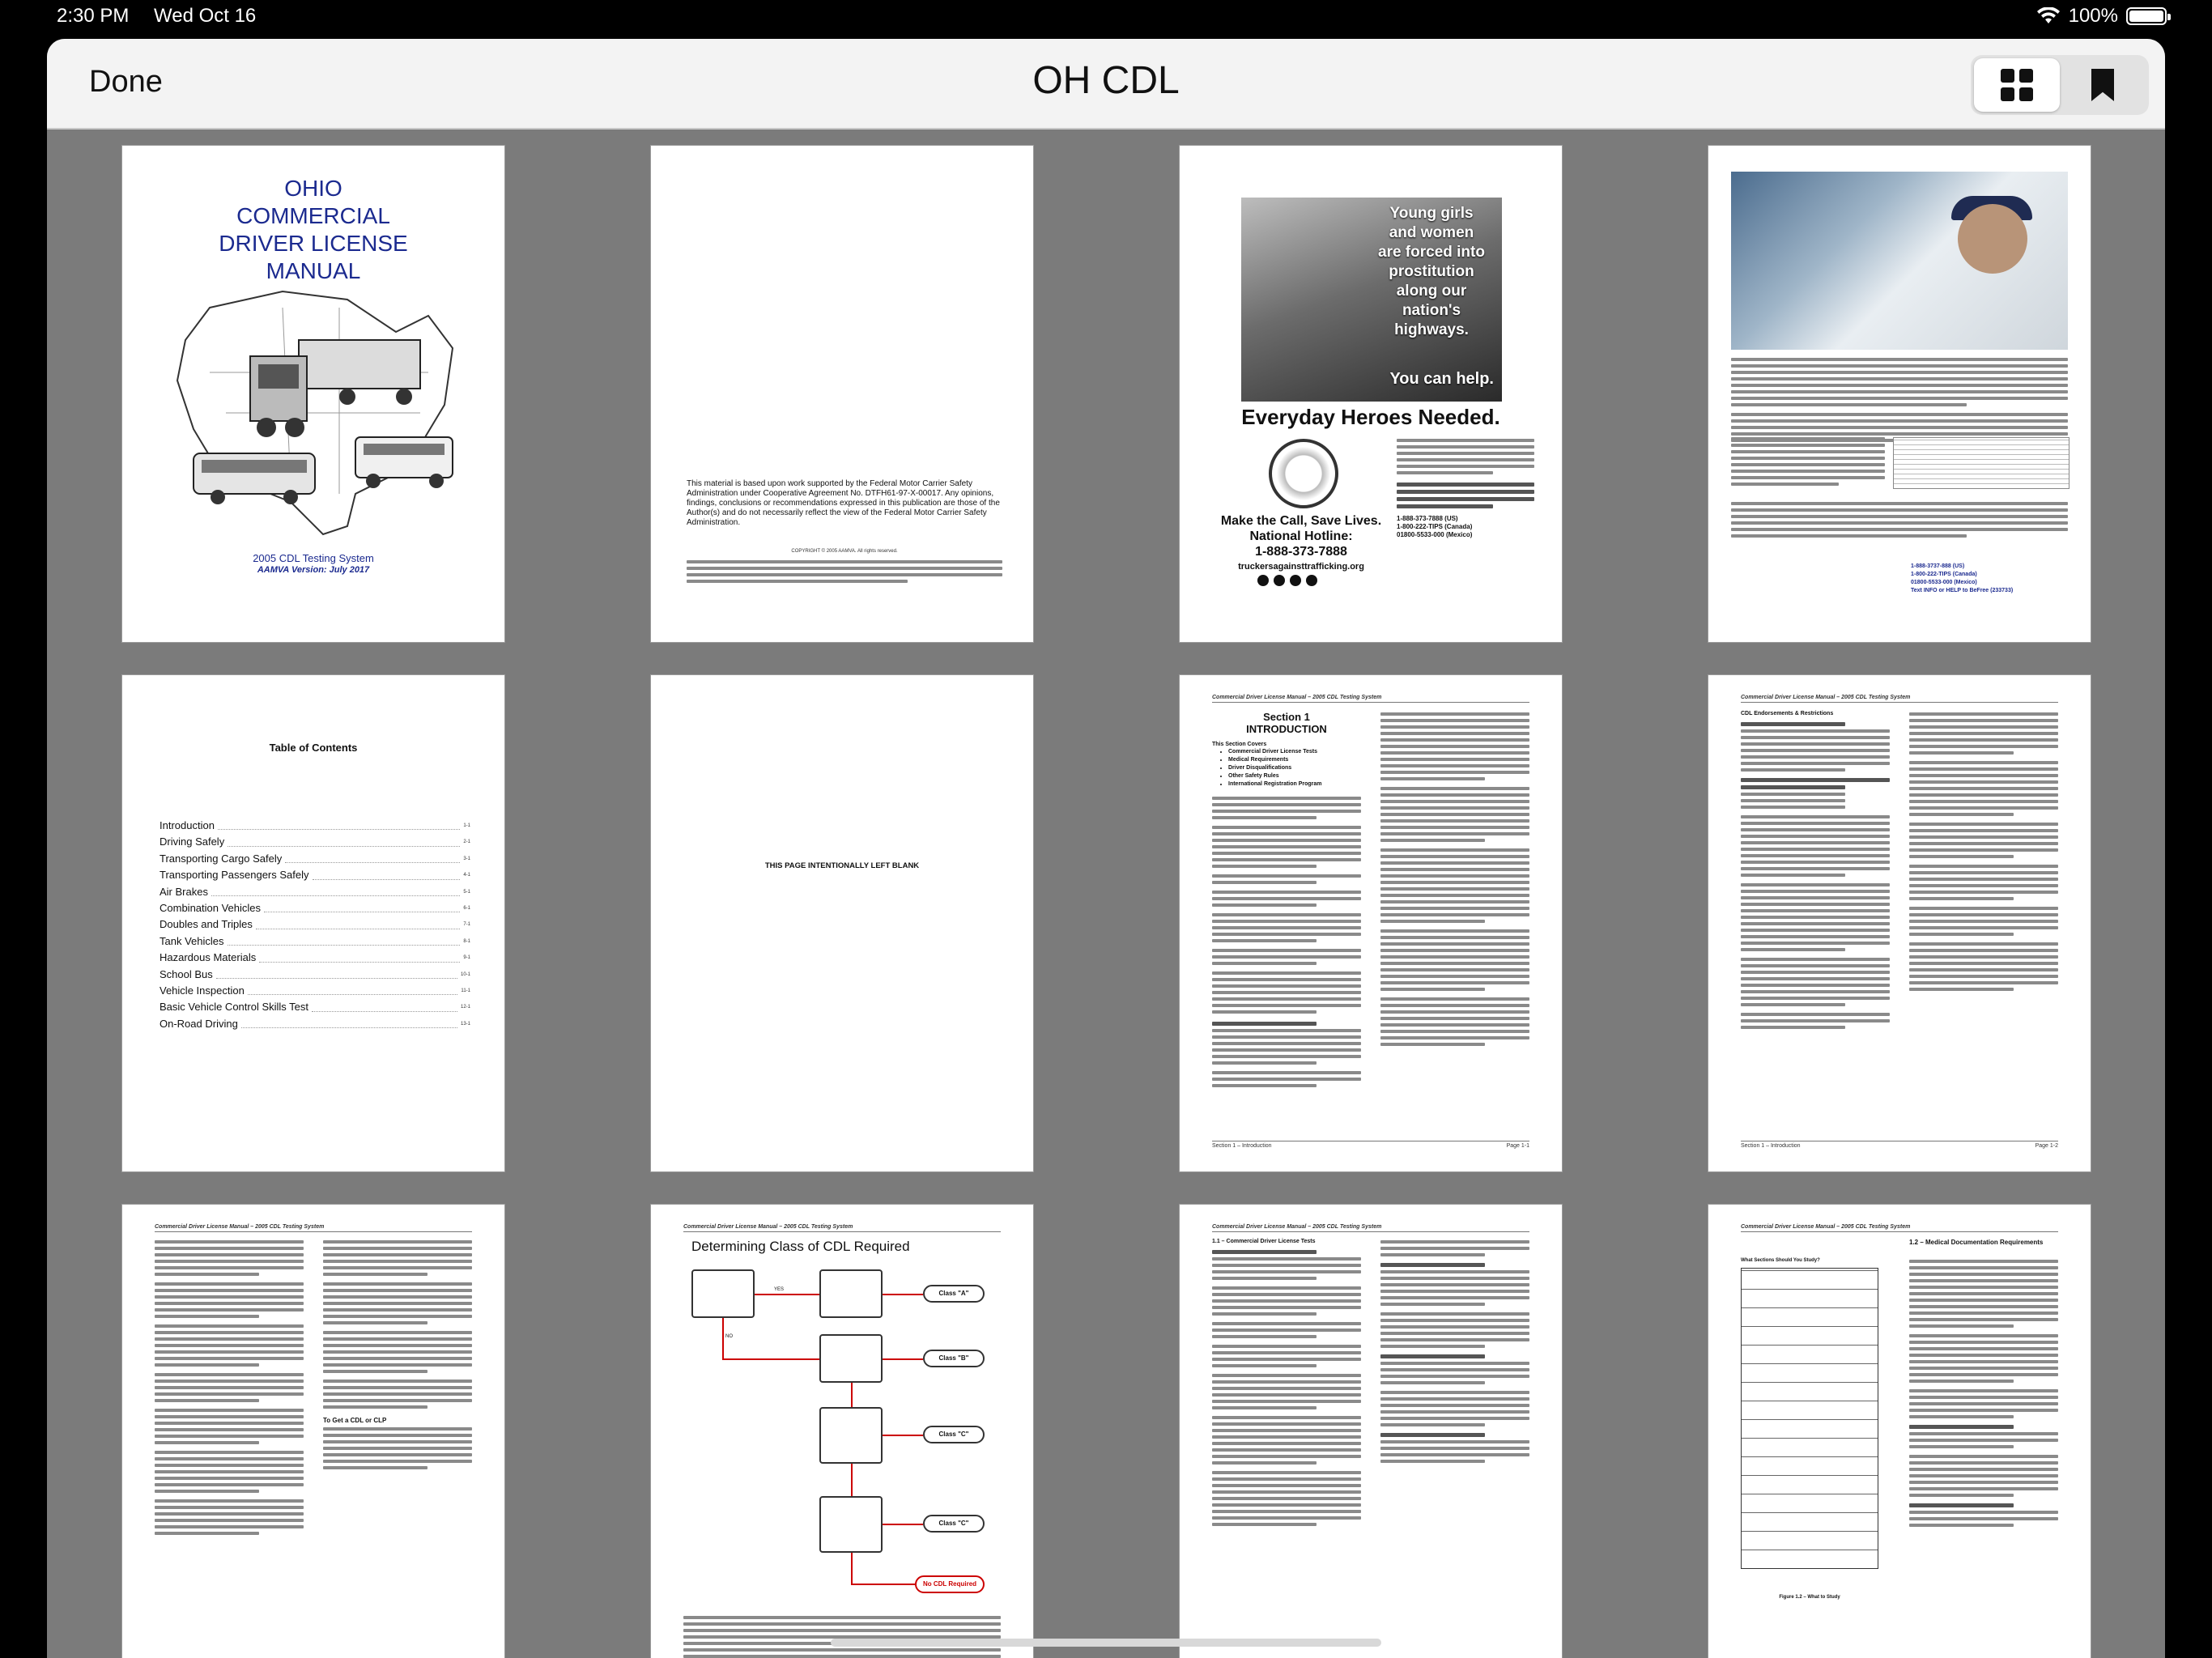 Image resolution: width=2212 pixels, height=1658 pixels. What do you see at coordinates (2149, 16) in the screenshot?
I see `battery-icon` at bounding box center [2149, 16].